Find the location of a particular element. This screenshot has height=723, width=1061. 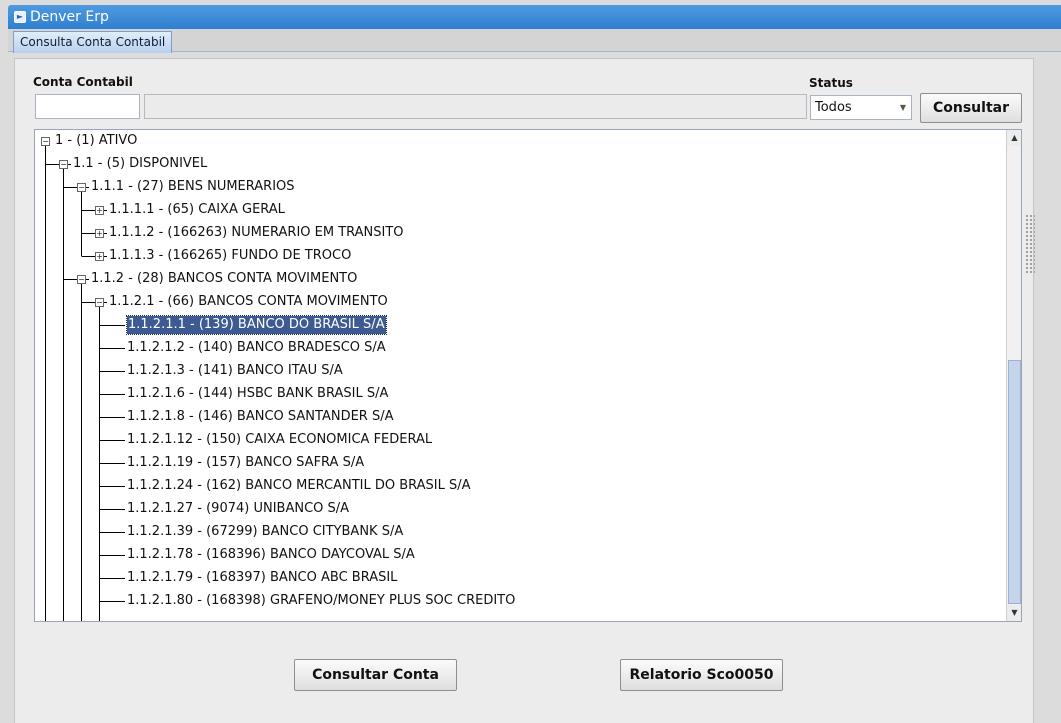

status-selected-value: Todos is located at coordinates (833, 107).